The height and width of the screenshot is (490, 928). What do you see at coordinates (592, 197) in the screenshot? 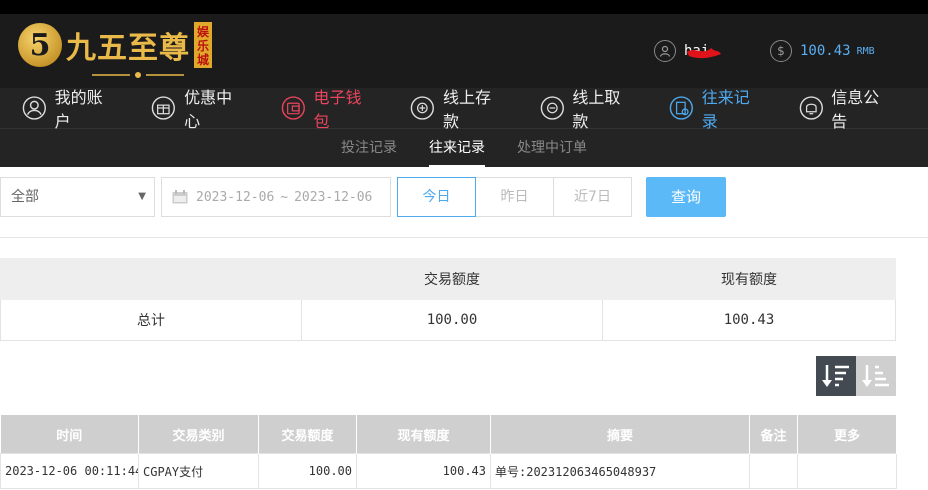
I see `range-7days-button: 近7日` at bounding box center [592, 197].